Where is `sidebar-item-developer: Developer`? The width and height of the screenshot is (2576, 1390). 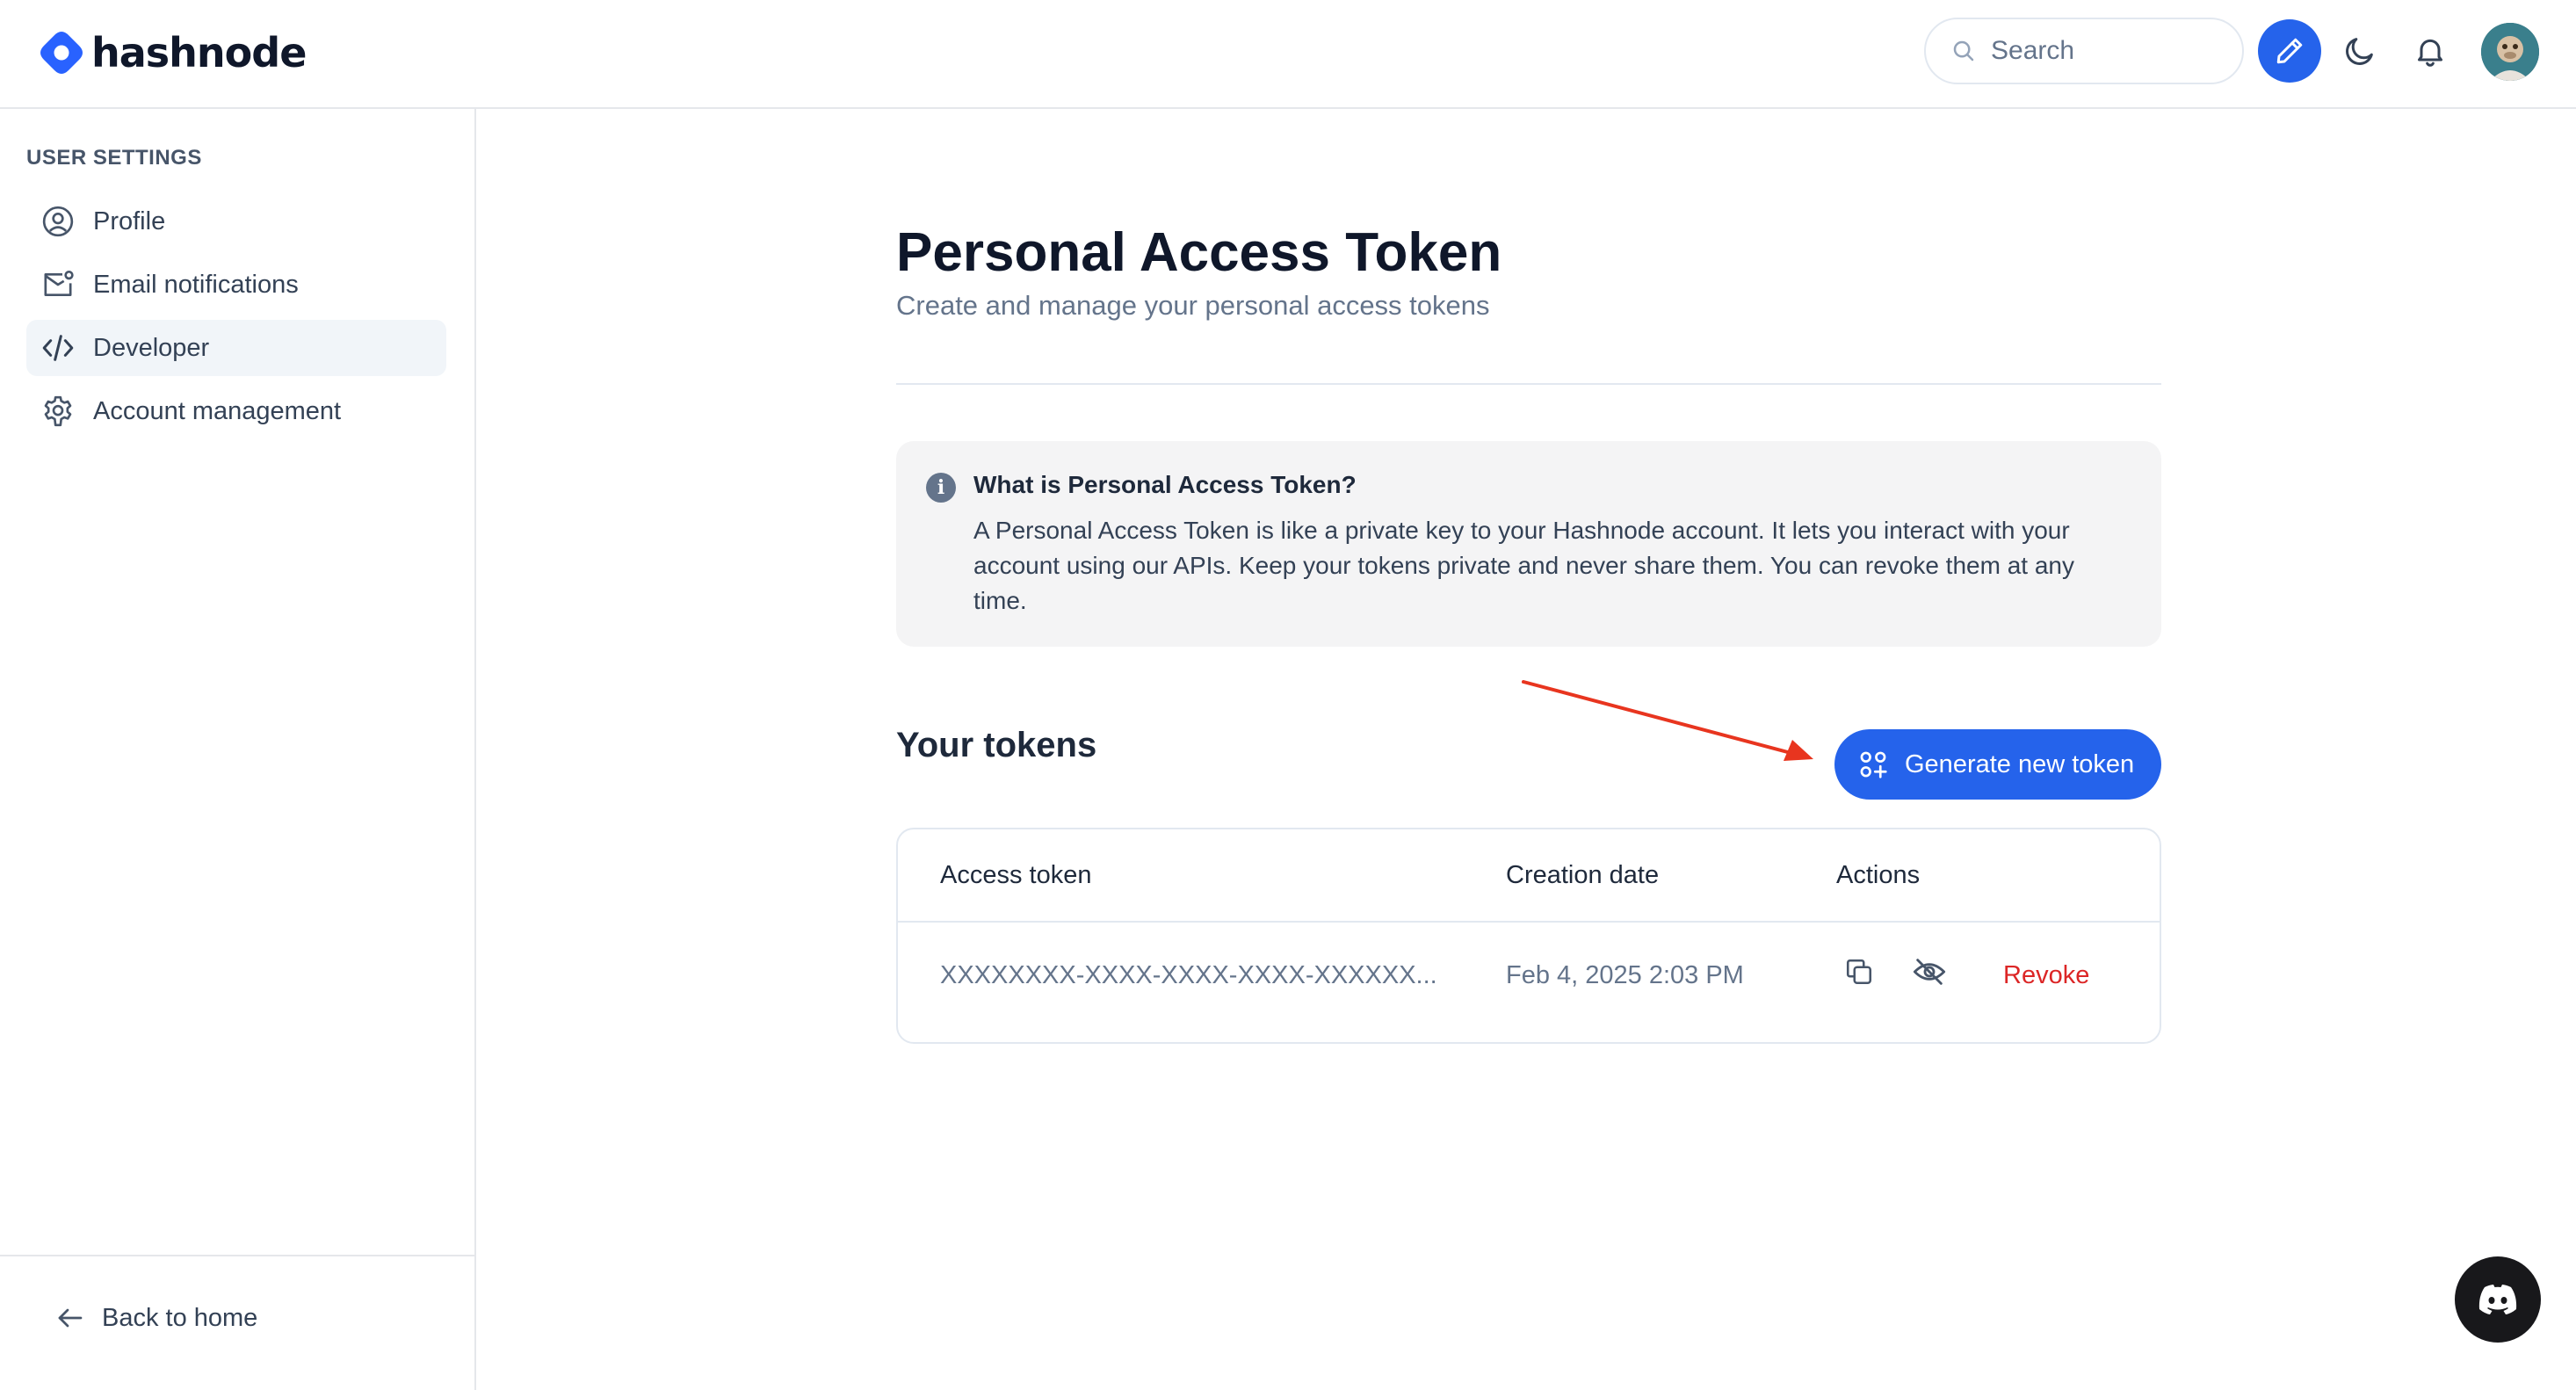 sidebar-item-developer: Developer is located at coordinates (236, 348).